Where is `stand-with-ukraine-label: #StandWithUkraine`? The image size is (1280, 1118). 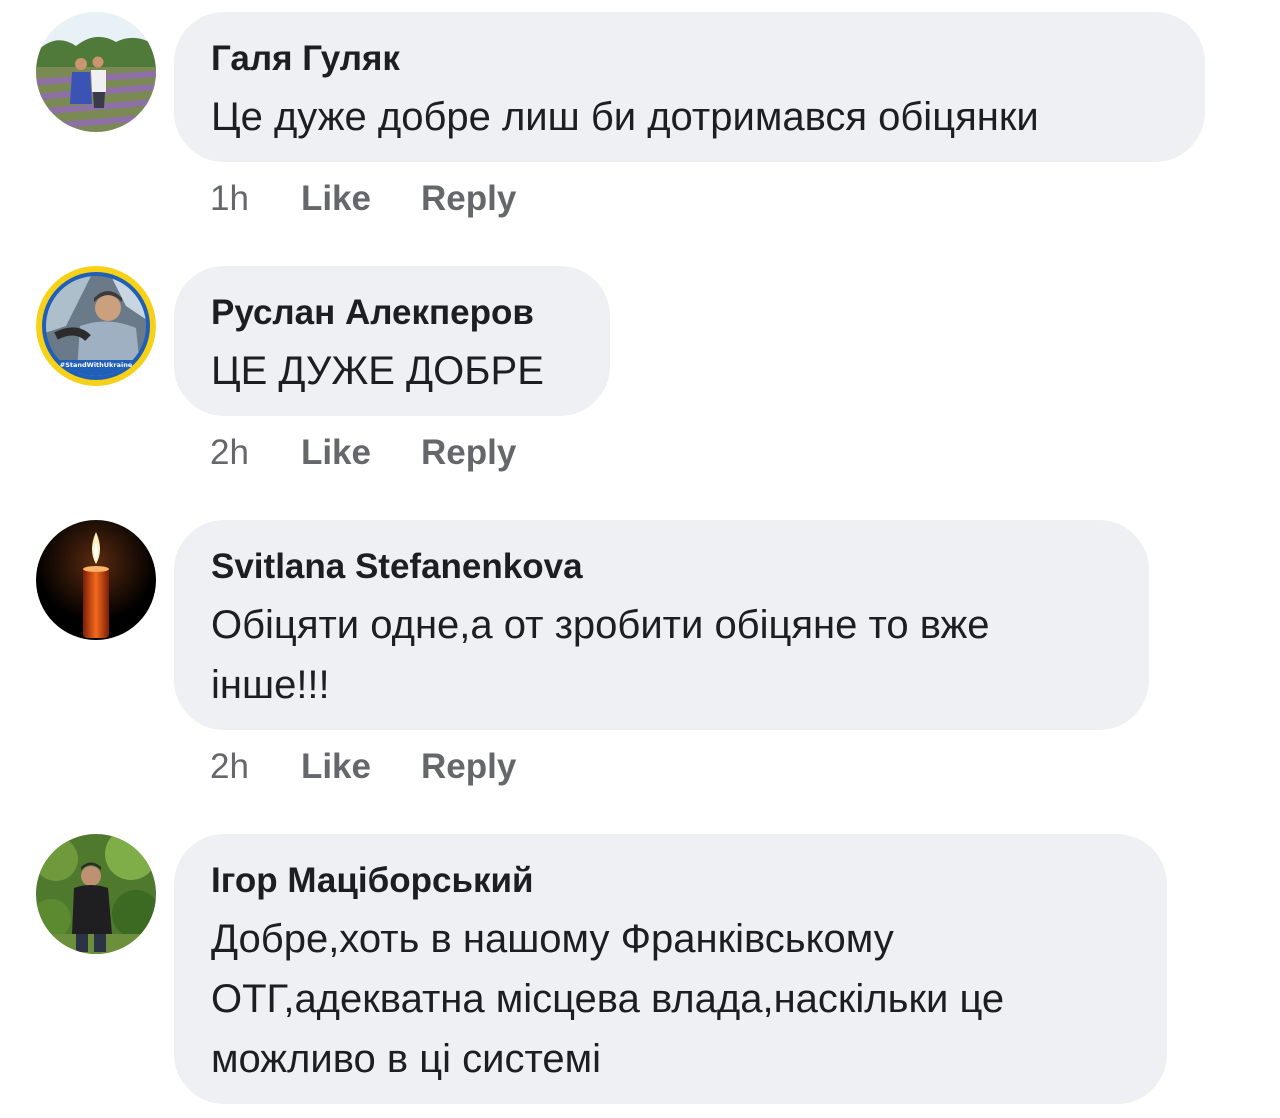
stand-with-ukraine-label: #StandWithUkraine is located at coordinates (96, 365).